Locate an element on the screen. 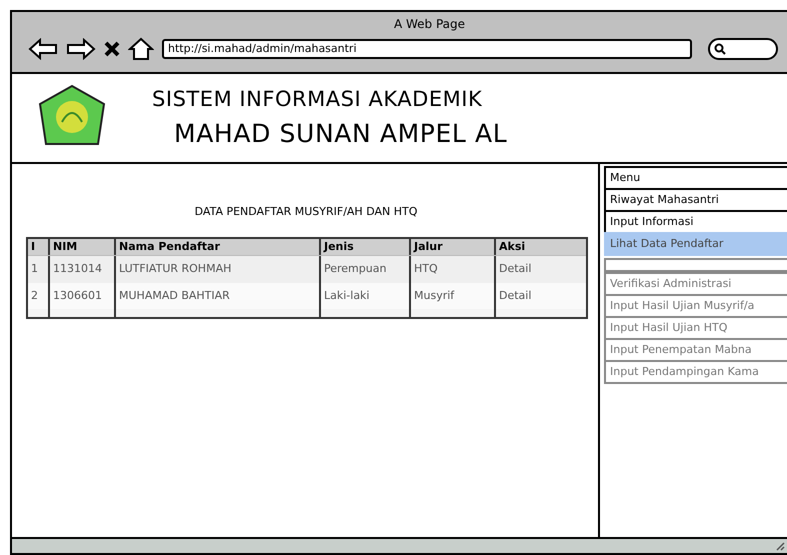 The image size is (787, 555). header-subtitle: MAHAD SUNAN AMPEL AL is located at coordinates (341, 134).